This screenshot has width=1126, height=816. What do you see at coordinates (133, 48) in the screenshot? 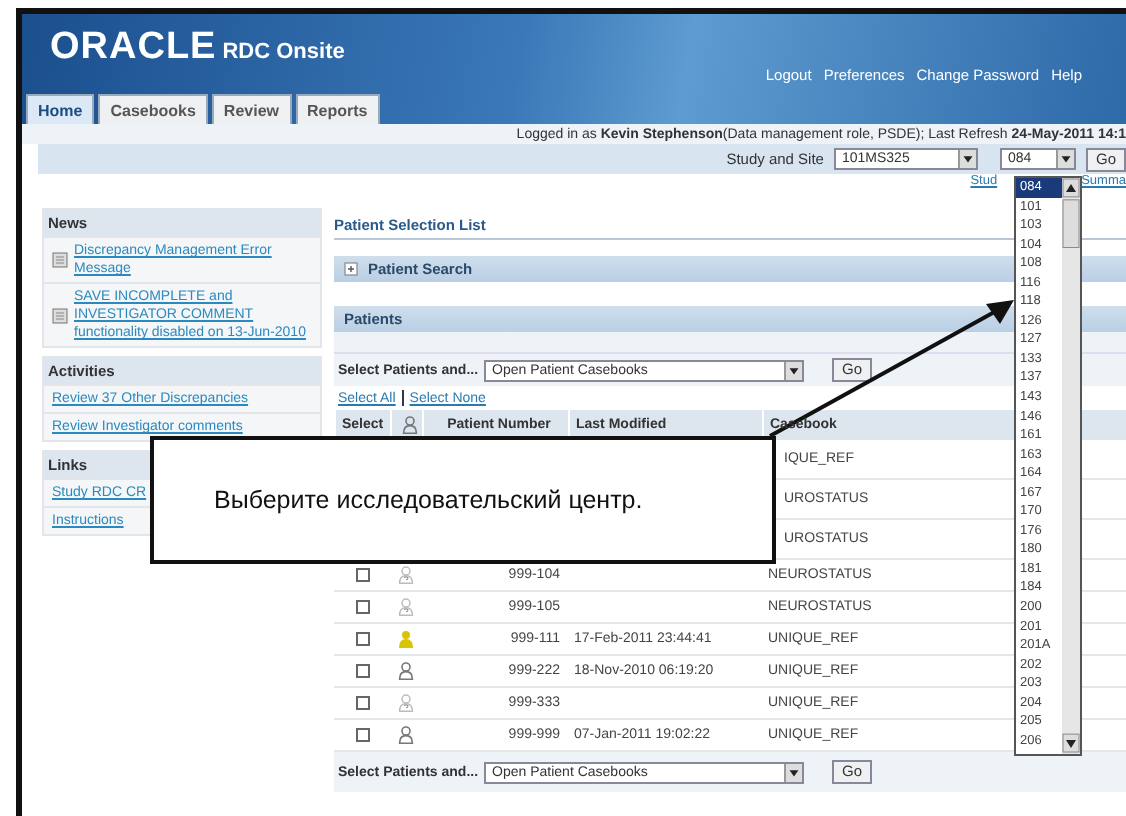
I see `logo: ORACLE` at bounding box center [133, 48].